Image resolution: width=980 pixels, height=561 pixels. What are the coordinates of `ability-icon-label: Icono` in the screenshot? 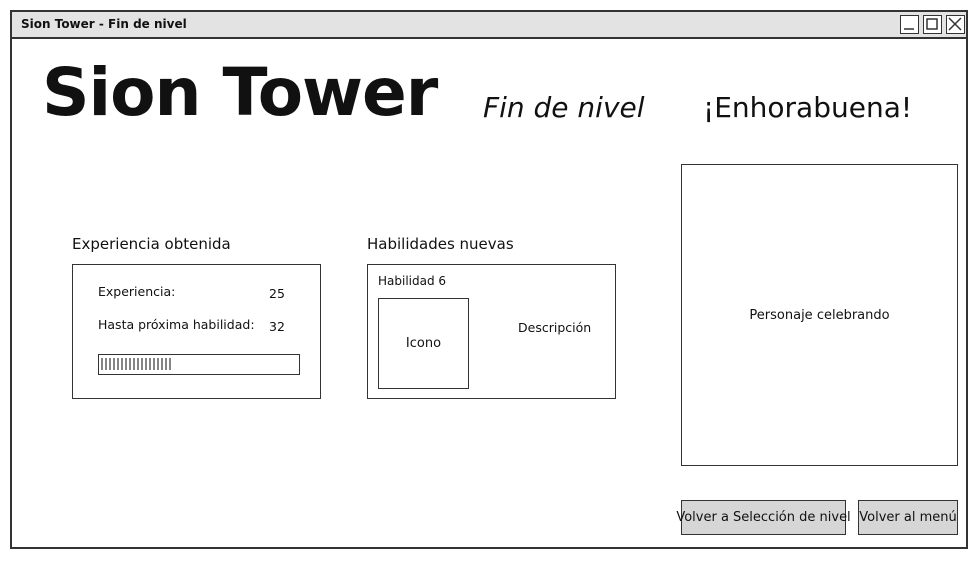 It's located at (423, 343).